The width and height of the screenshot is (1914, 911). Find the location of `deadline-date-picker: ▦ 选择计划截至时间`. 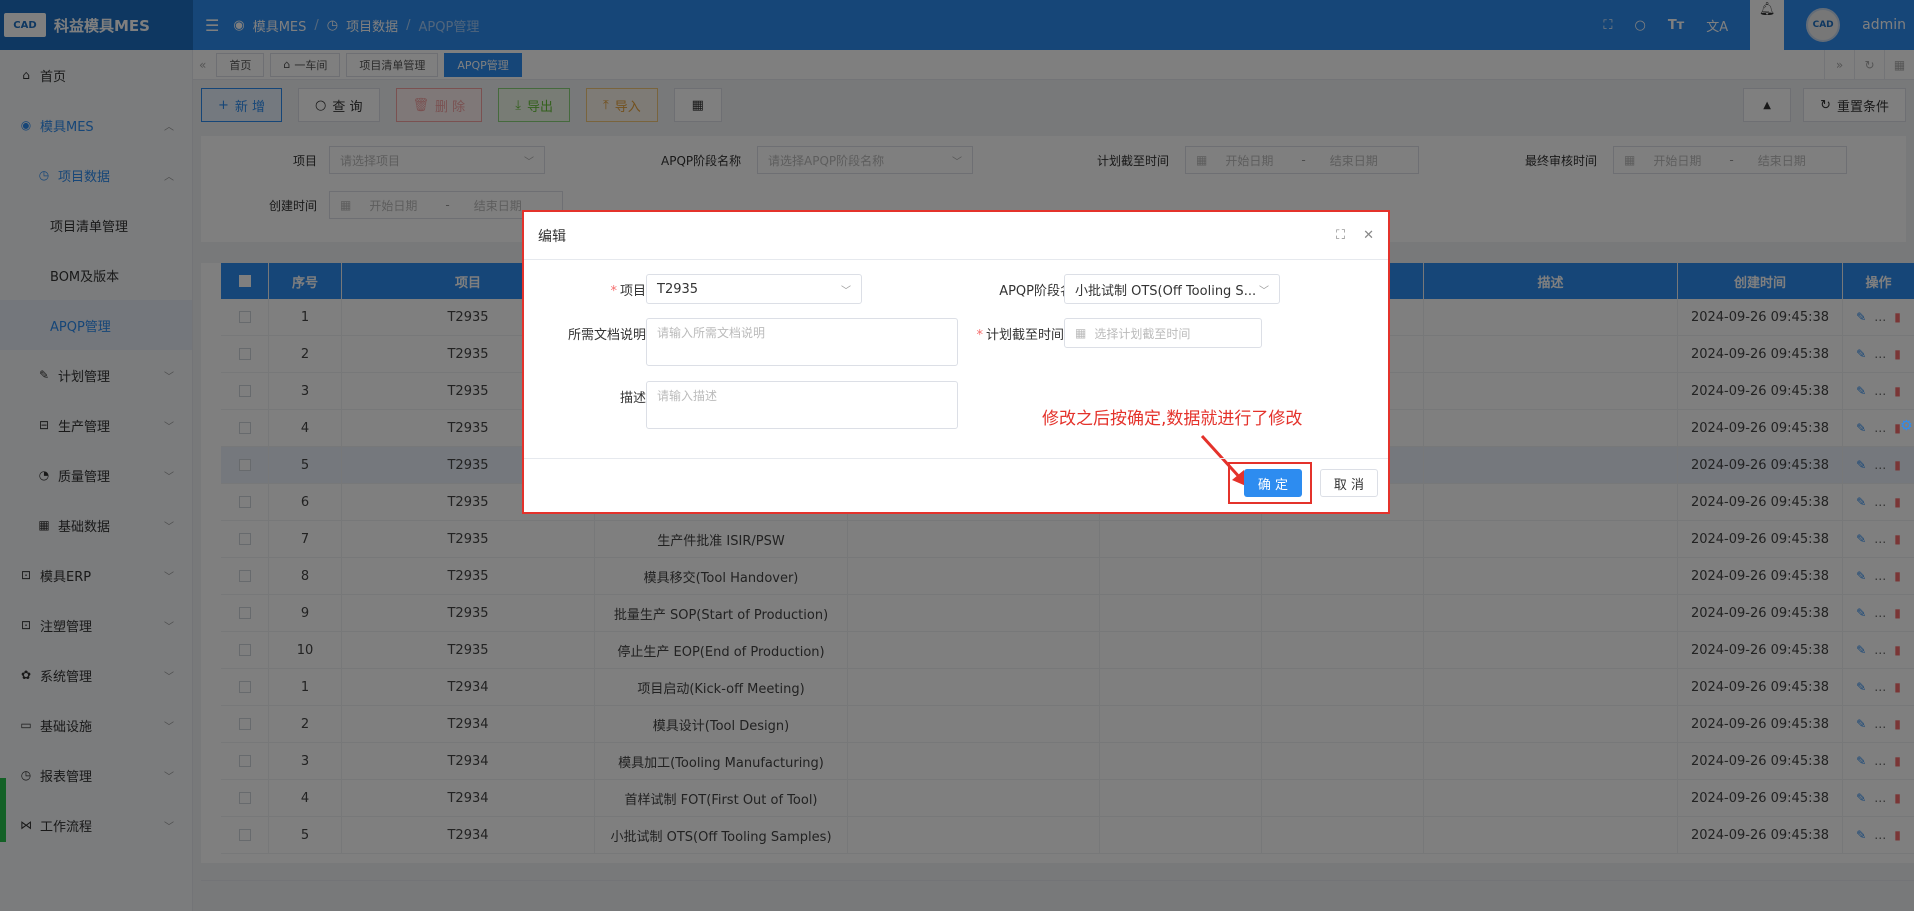

deadline-date-picker: ▦ 选择计划截至时间 is located at coordinates (1163, 333).